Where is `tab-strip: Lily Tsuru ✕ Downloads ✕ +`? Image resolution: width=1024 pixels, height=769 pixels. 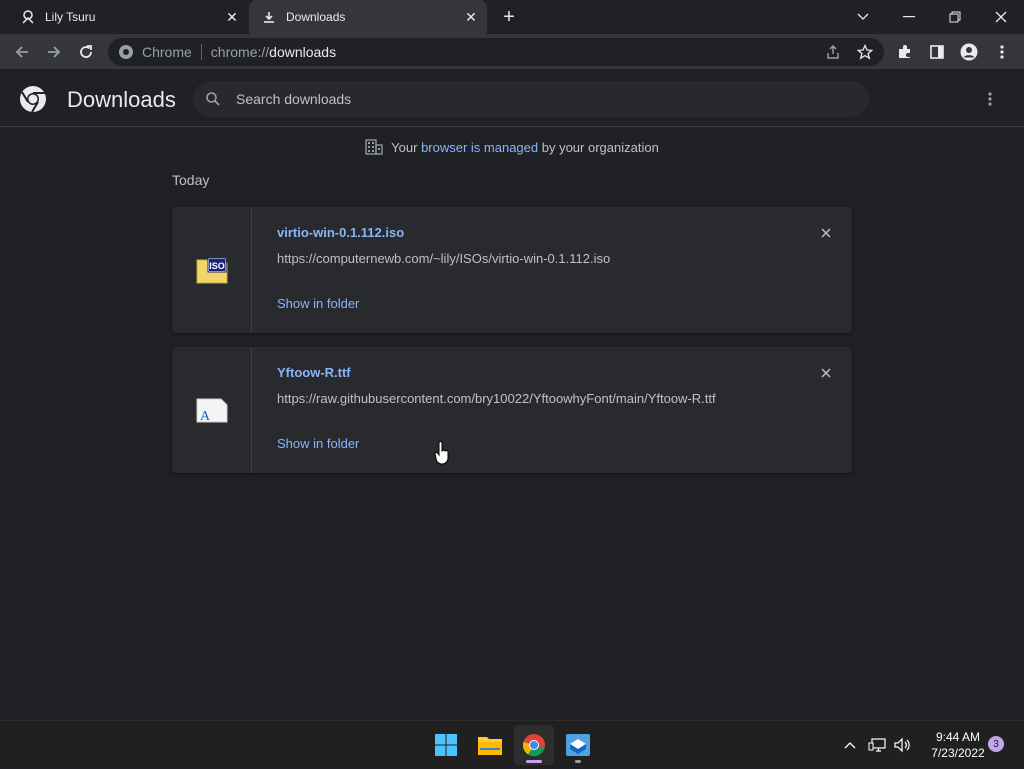
tab-strip: Lily Tsuru ✕ Downloads ✕ + is located at coordinates (512, 17).